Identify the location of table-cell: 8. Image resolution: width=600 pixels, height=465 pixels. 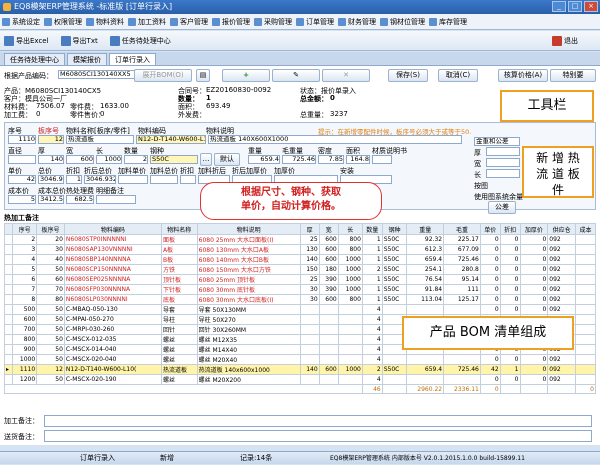
(24, 299).